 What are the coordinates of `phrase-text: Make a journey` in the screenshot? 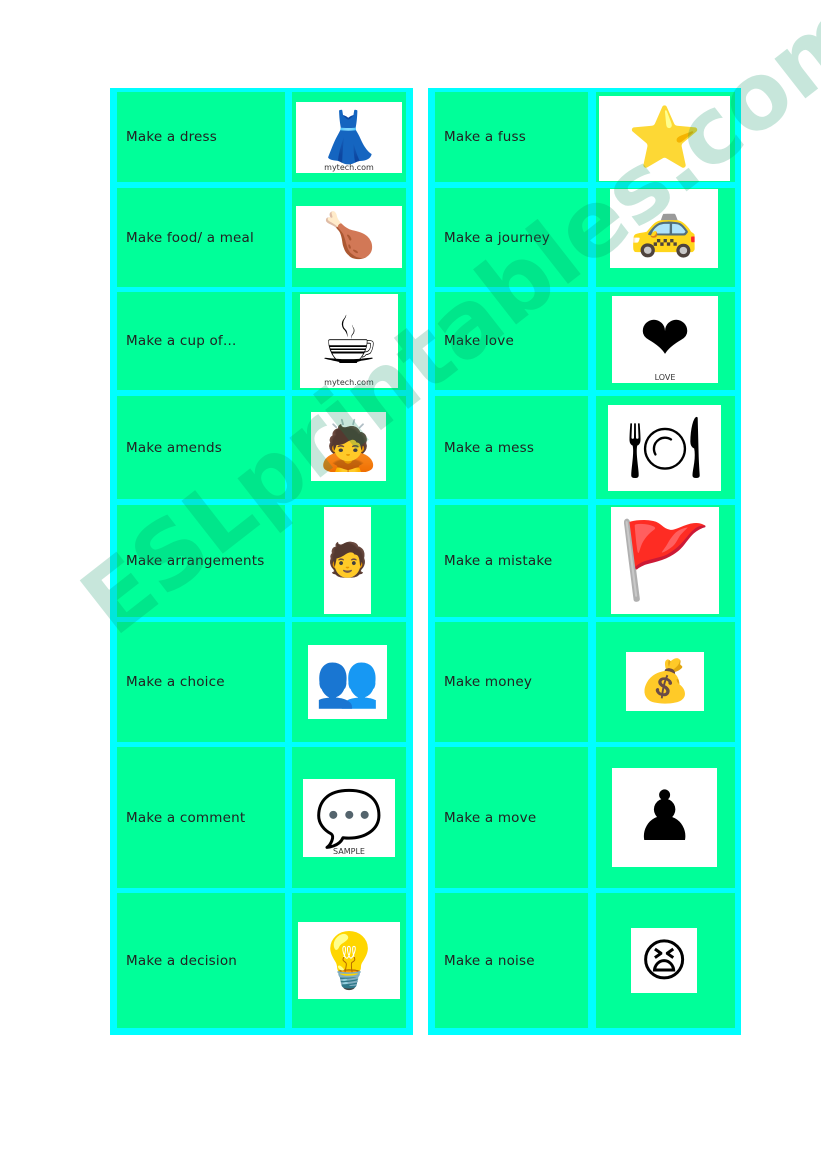 It's located at (497, 237).